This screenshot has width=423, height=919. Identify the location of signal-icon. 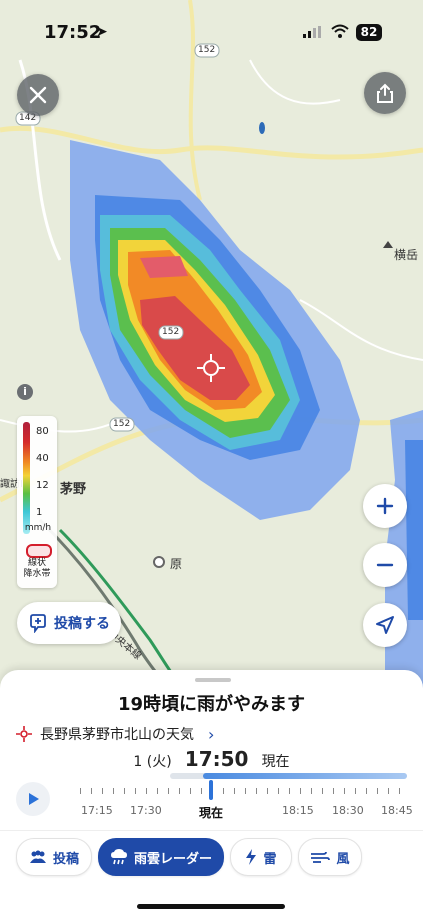
(312, 32).